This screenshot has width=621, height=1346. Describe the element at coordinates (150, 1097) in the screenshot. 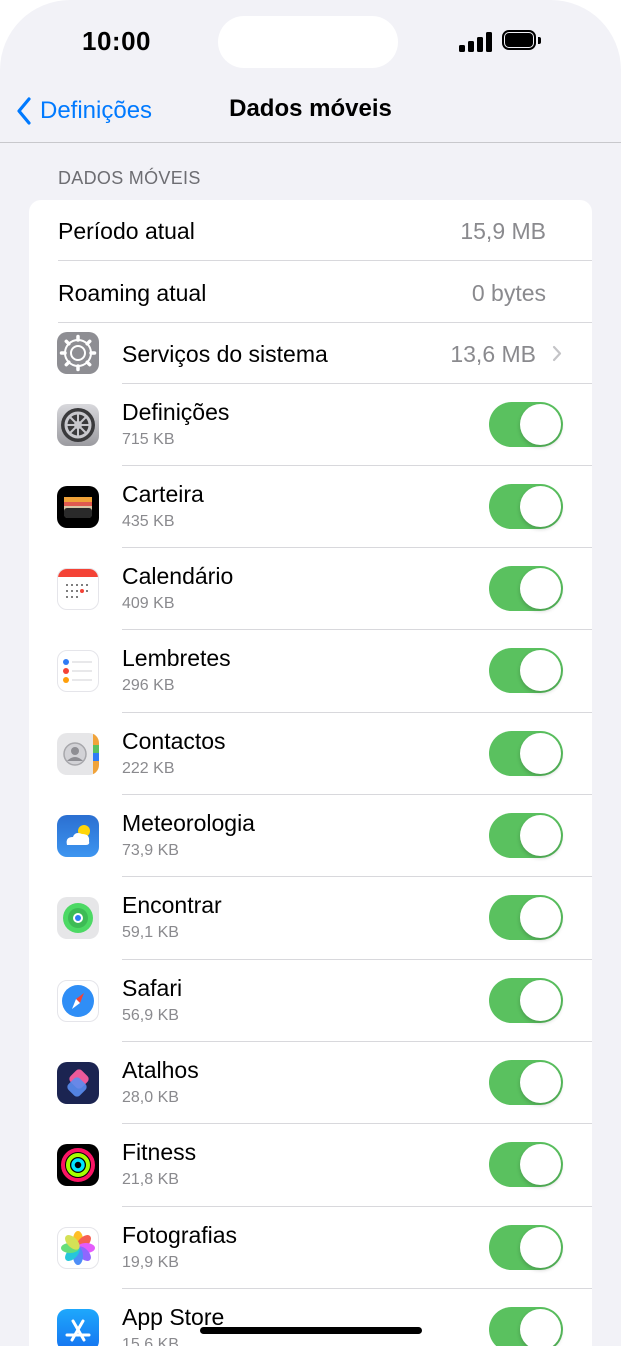

I see `app-size: 28,0 KB` at that location.